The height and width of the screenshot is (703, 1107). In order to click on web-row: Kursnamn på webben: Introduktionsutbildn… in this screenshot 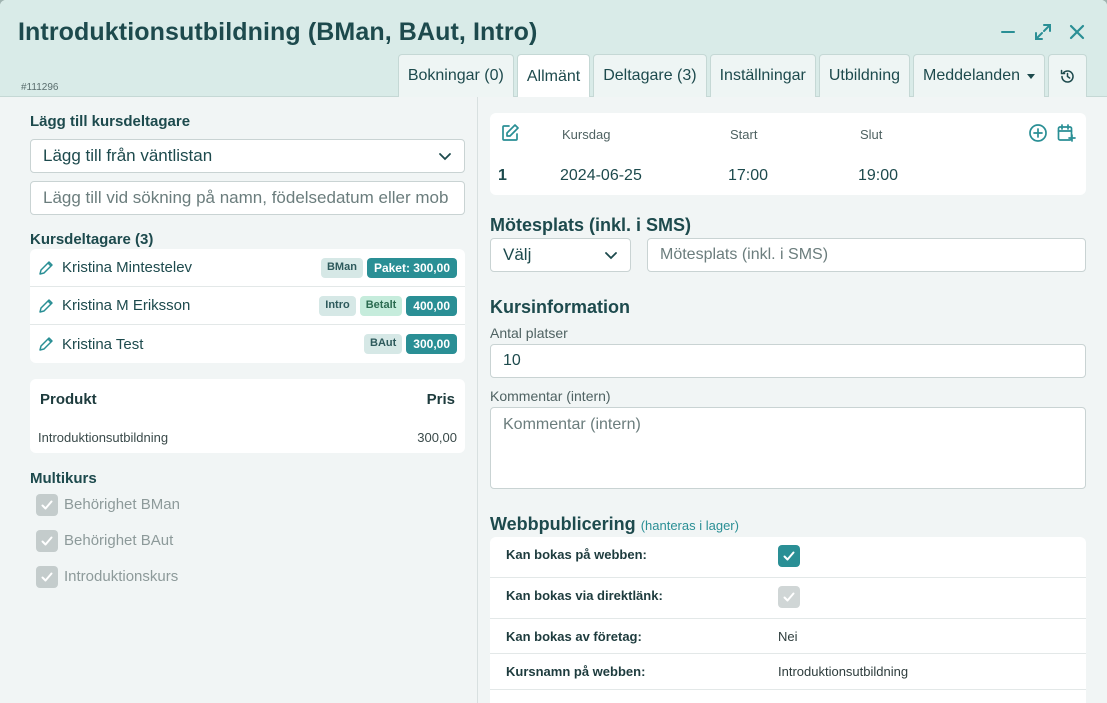, I will do `click(788, 672)`.